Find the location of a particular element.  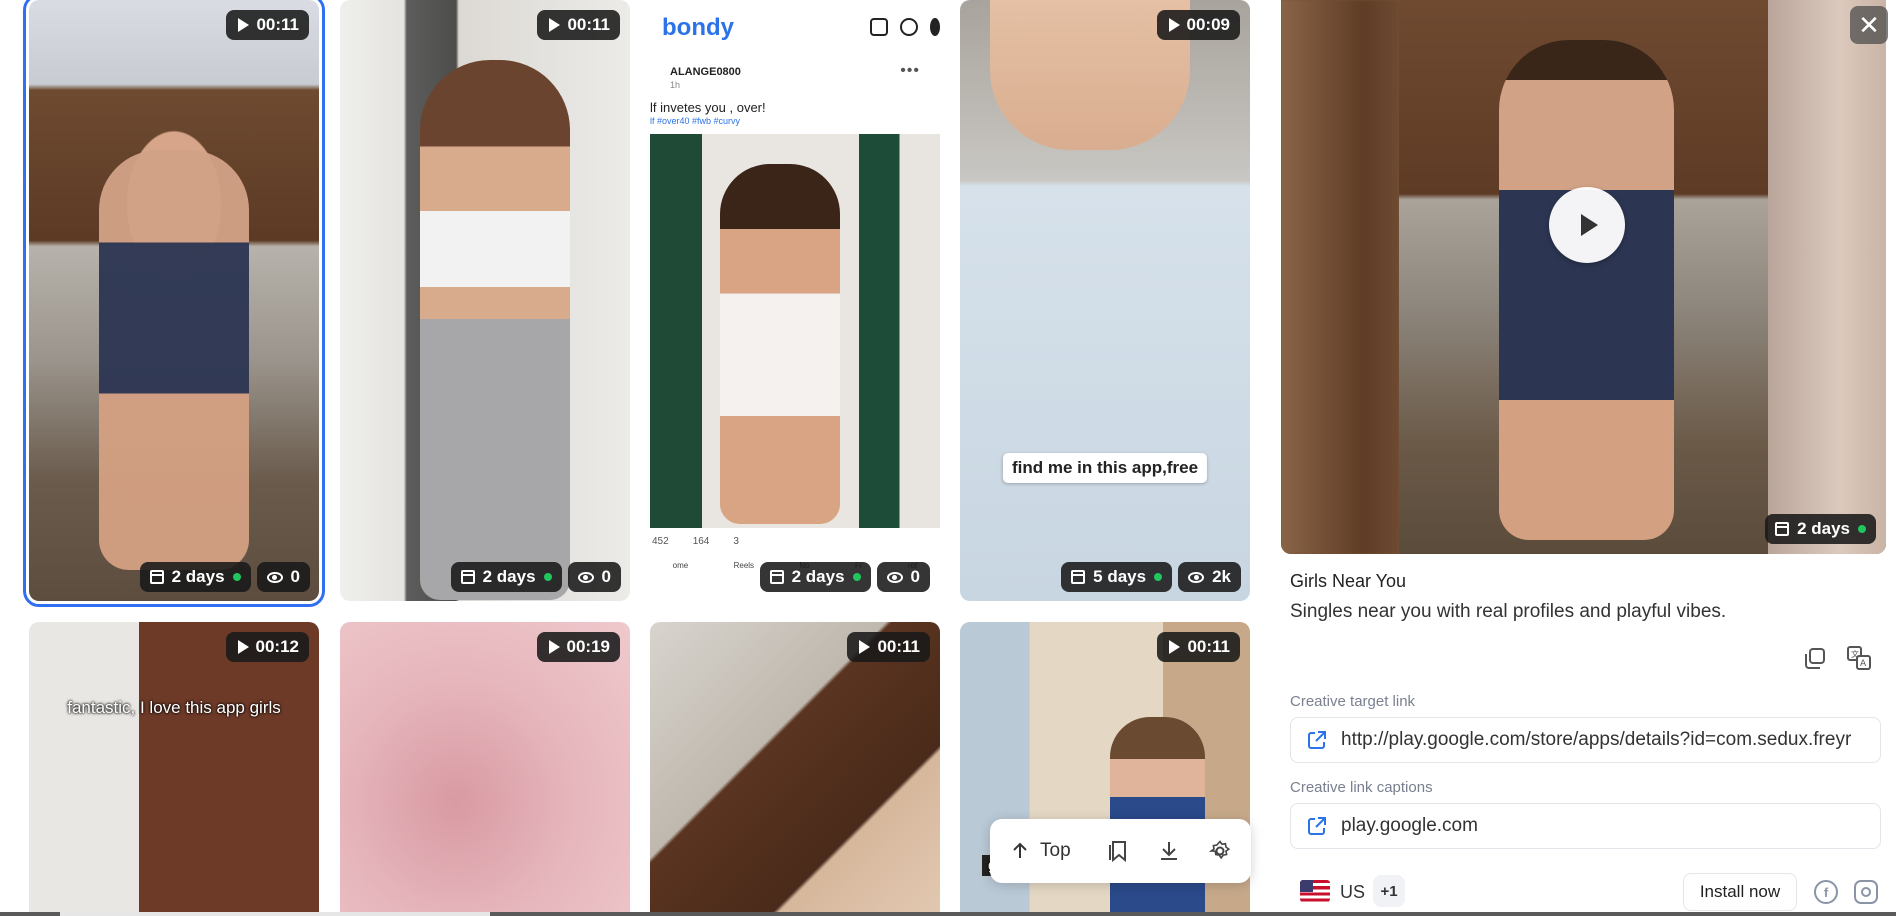

scroll-top-button: Top is located at coordinates (1040, 851).